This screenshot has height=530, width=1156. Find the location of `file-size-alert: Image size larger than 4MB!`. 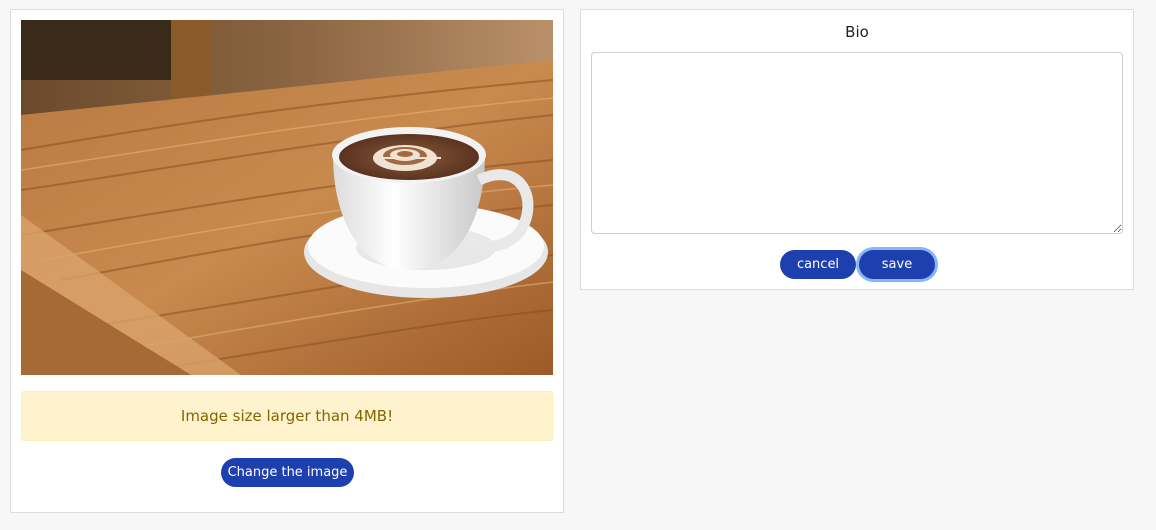

file-size-alert: Image size larger than 4MB! is located at coordinates (287, 416).